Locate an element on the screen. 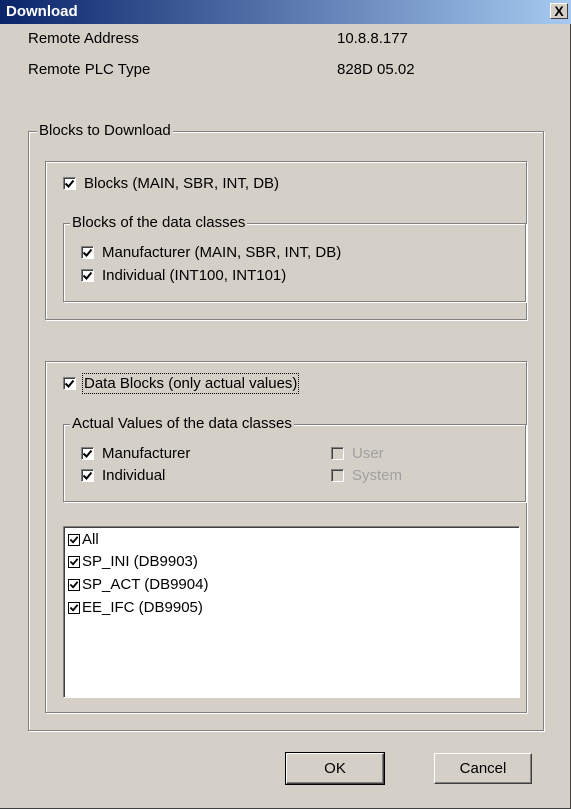 The width and height of the screenshot is (571, 809). individual-values-checkbox: Individual is located at coordinates (123, 475).